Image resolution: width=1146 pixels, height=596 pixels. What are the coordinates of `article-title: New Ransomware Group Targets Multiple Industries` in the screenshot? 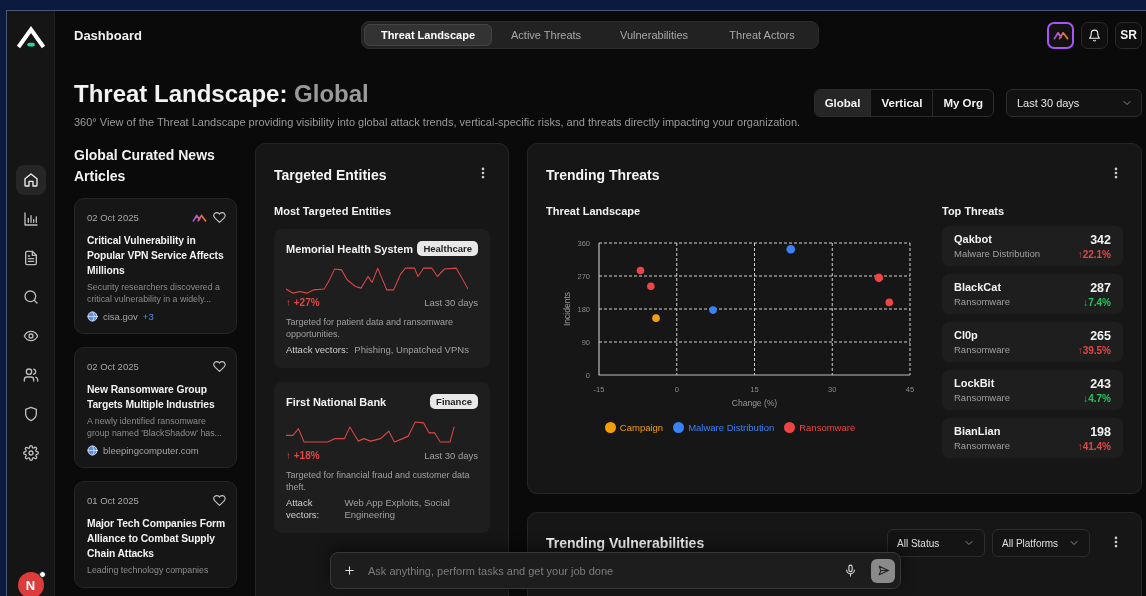 It's located at (151, 397).